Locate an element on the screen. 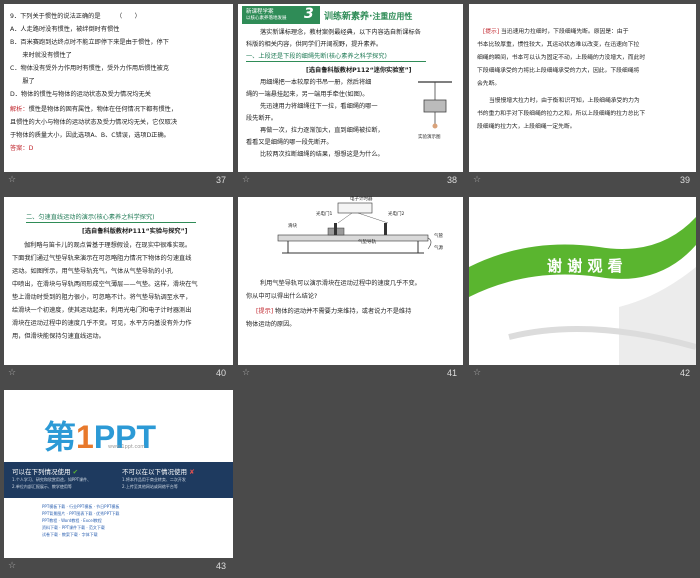  banner-number: 3 is located at coordinates (309, 14).